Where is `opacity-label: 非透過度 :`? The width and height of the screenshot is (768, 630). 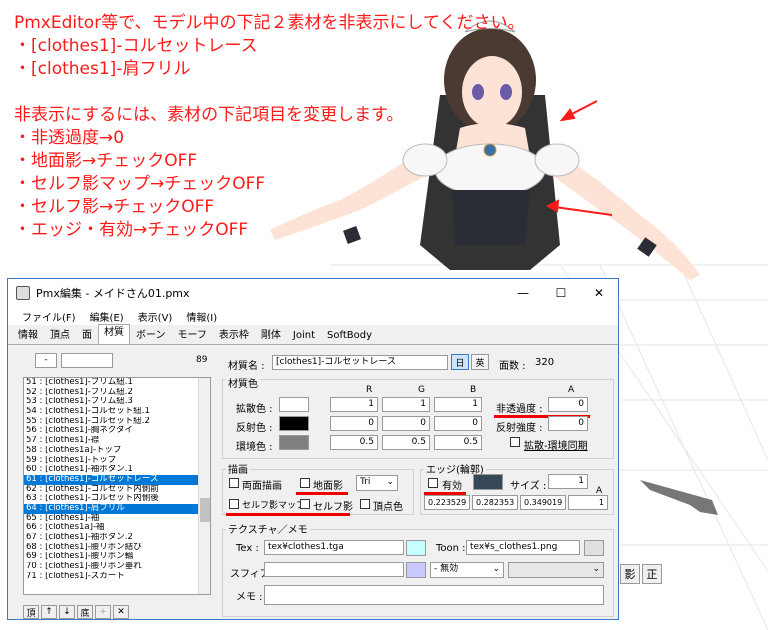 opacity-label: 非透過度 : is located at coordinates (519, 409).